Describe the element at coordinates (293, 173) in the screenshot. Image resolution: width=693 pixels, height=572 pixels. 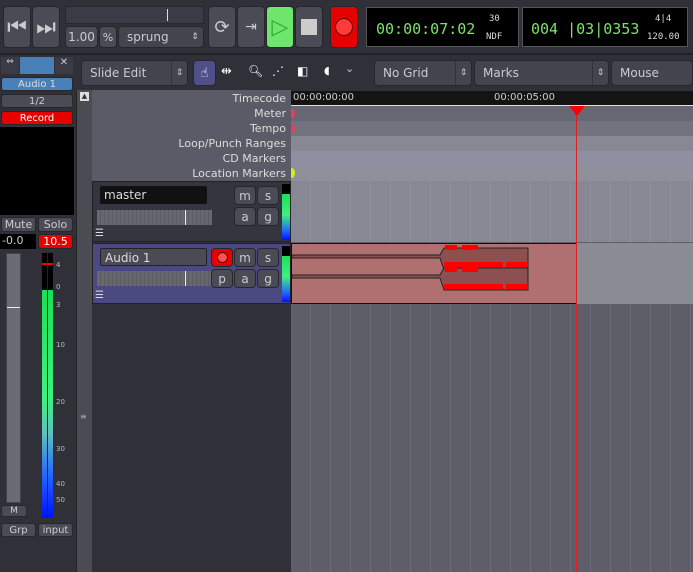
I see `location-marker` at that location.